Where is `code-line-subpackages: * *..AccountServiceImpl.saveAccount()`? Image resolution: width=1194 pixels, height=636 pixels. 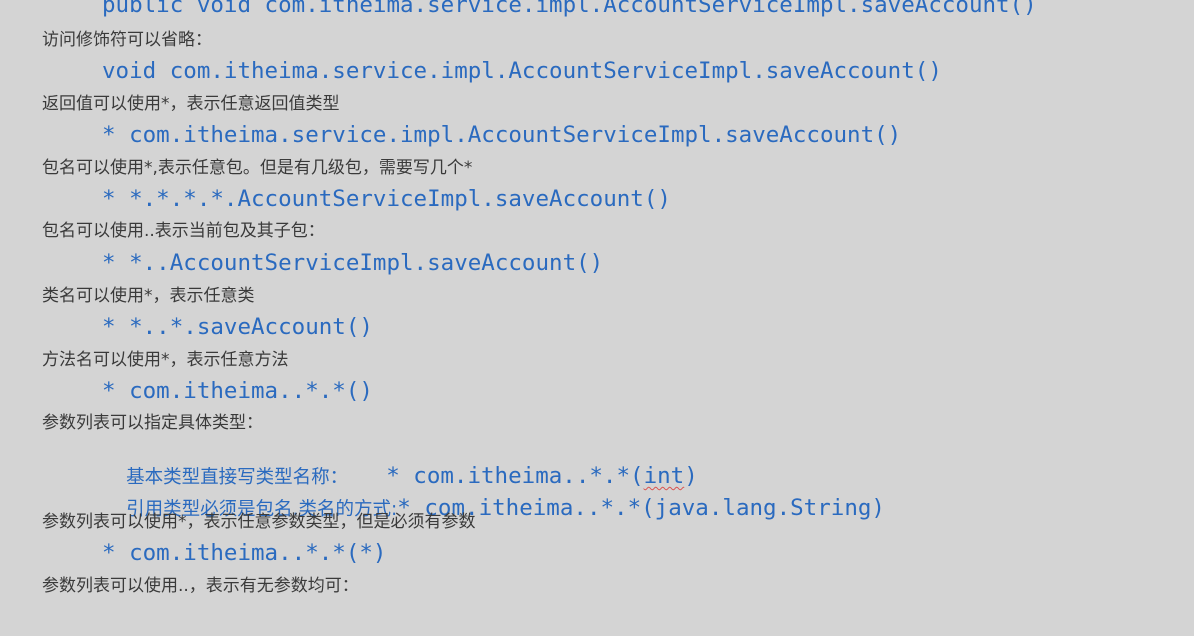 code-line-subpackages: * *..AccountServiceImpl.saveAccount() is located at coordinates (353, 263).